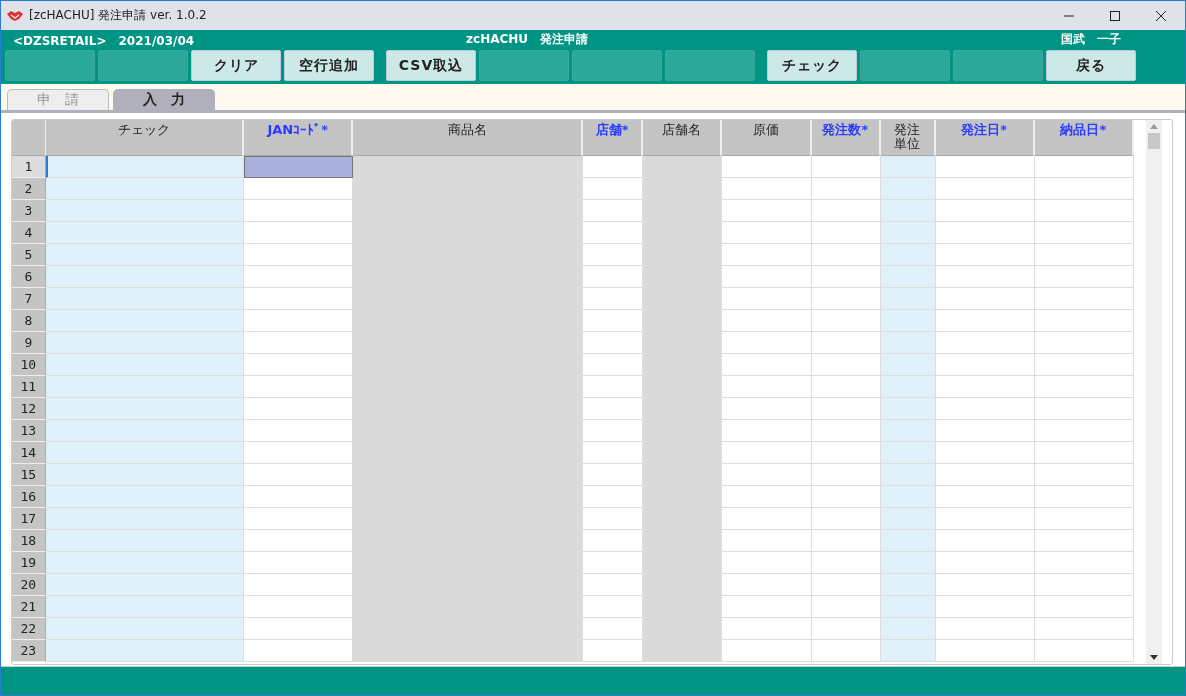  I want to click on row-number: 6, so click(29, 277).